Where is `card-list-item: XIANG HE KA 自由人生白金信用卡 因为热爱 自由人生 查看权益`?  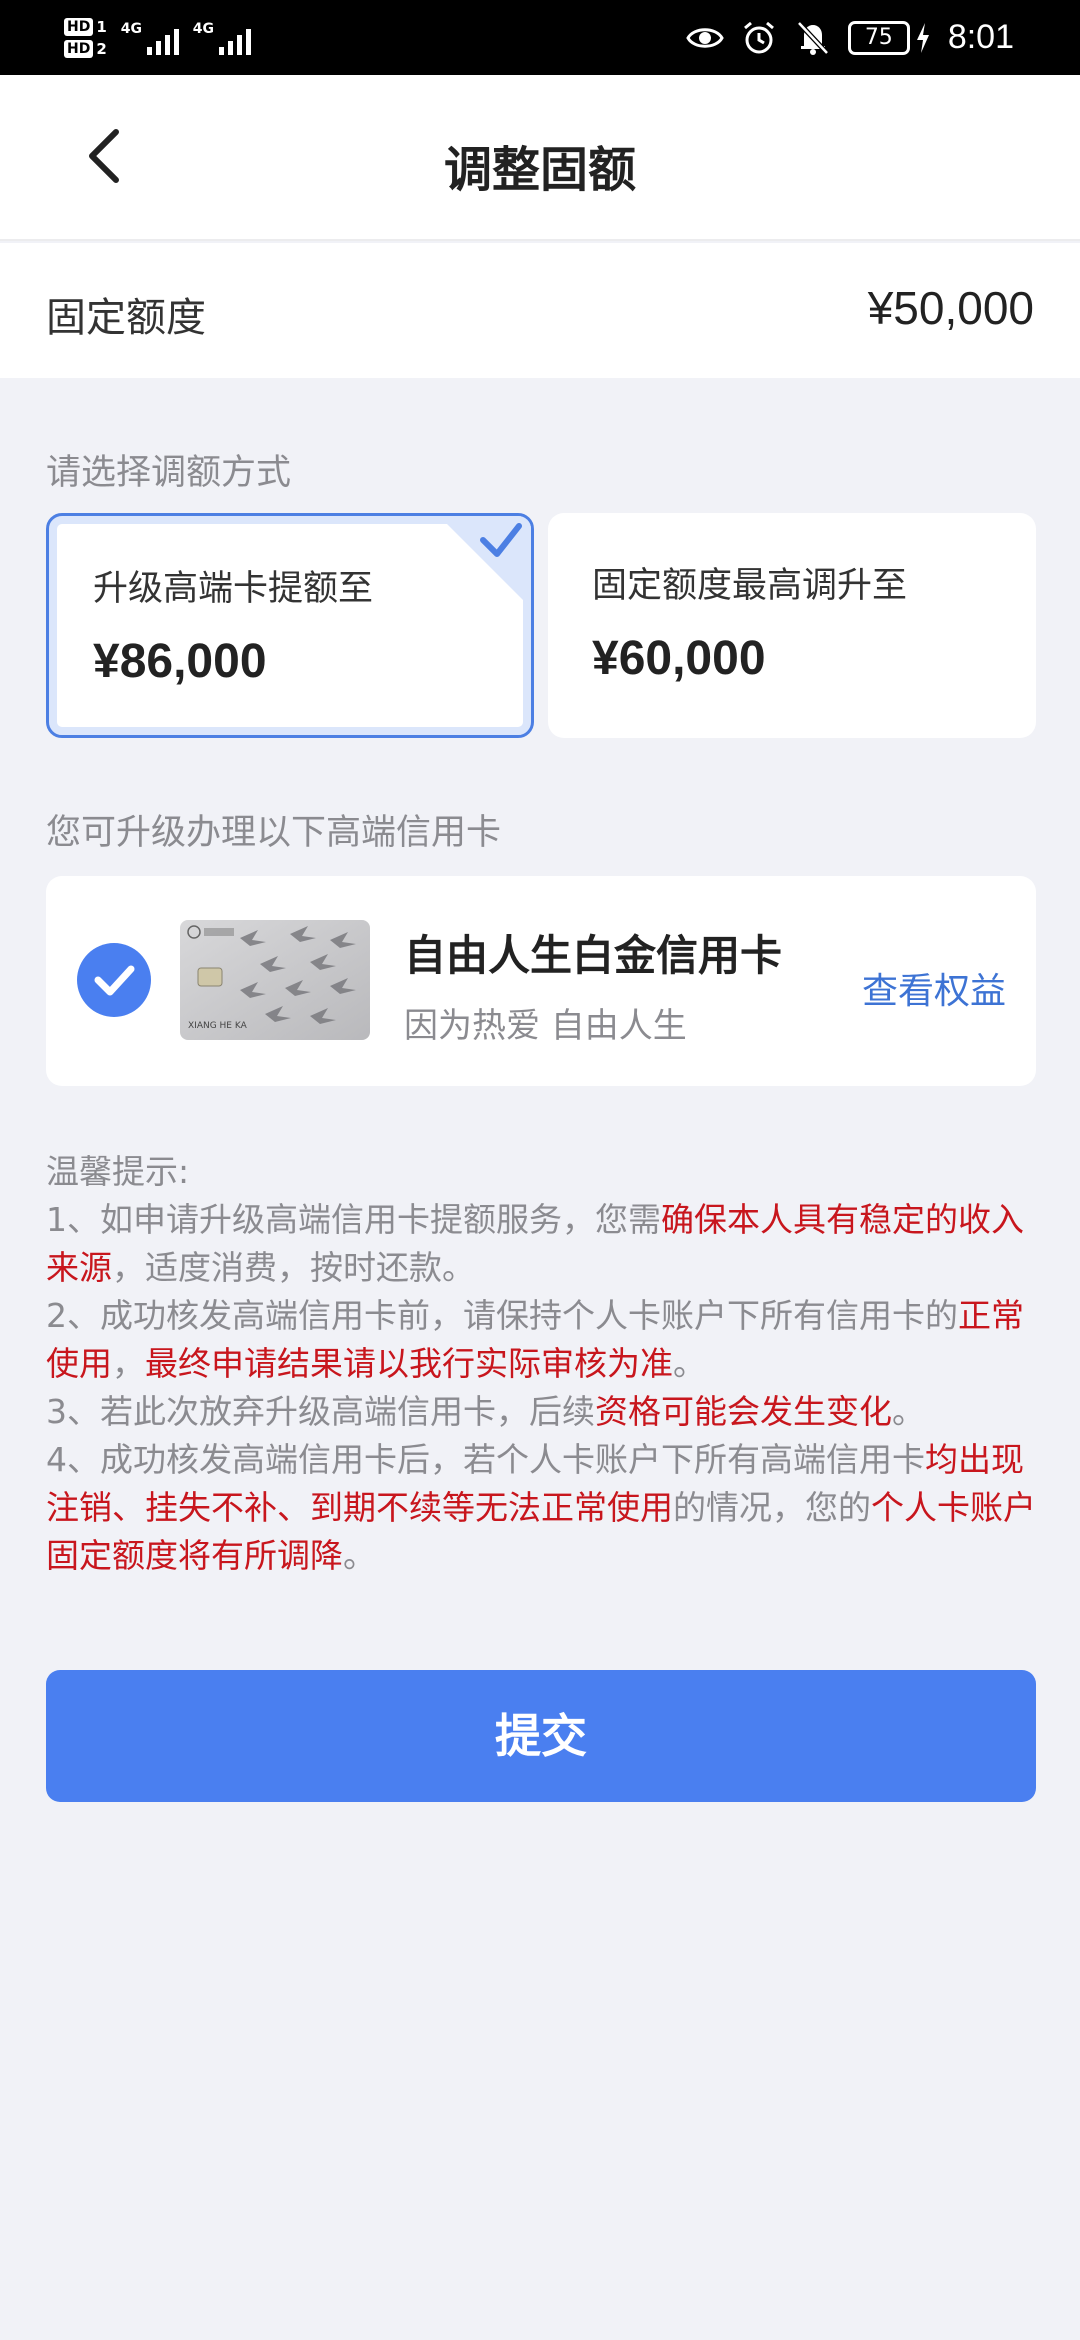 card-list-item: XIANG HE KA 自由人生白金信用卡 因为热爱 自由人生 查看权益 is located at coordinates (541, 981).